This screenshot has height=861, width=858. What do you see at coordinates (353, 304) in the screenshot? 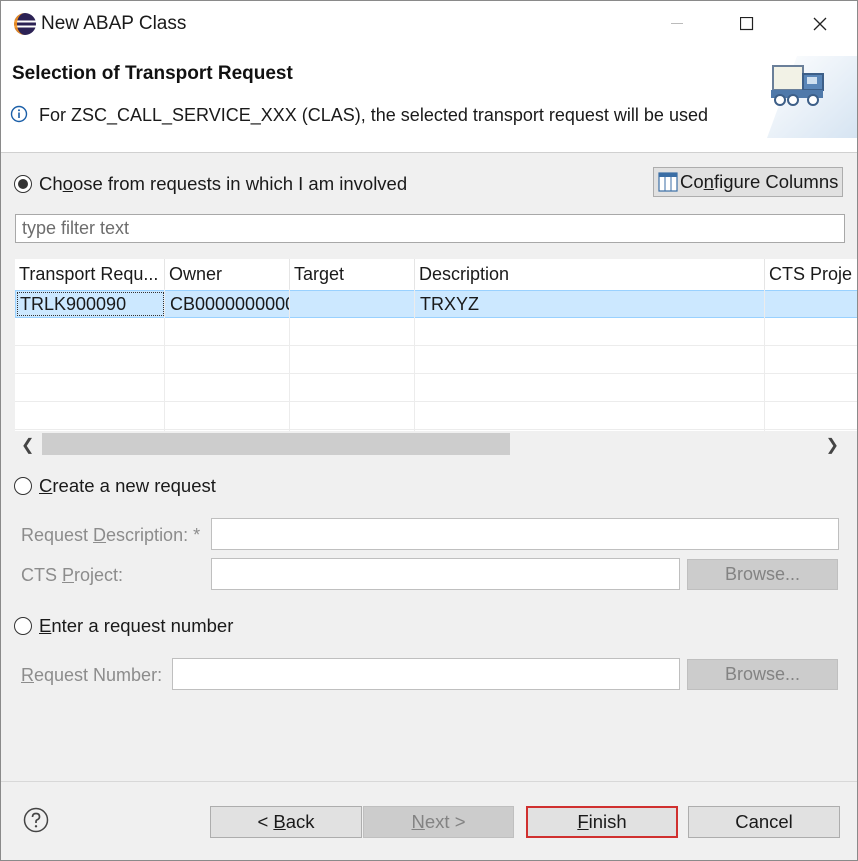
I see `cell-target` at bounding box center [353, 304].